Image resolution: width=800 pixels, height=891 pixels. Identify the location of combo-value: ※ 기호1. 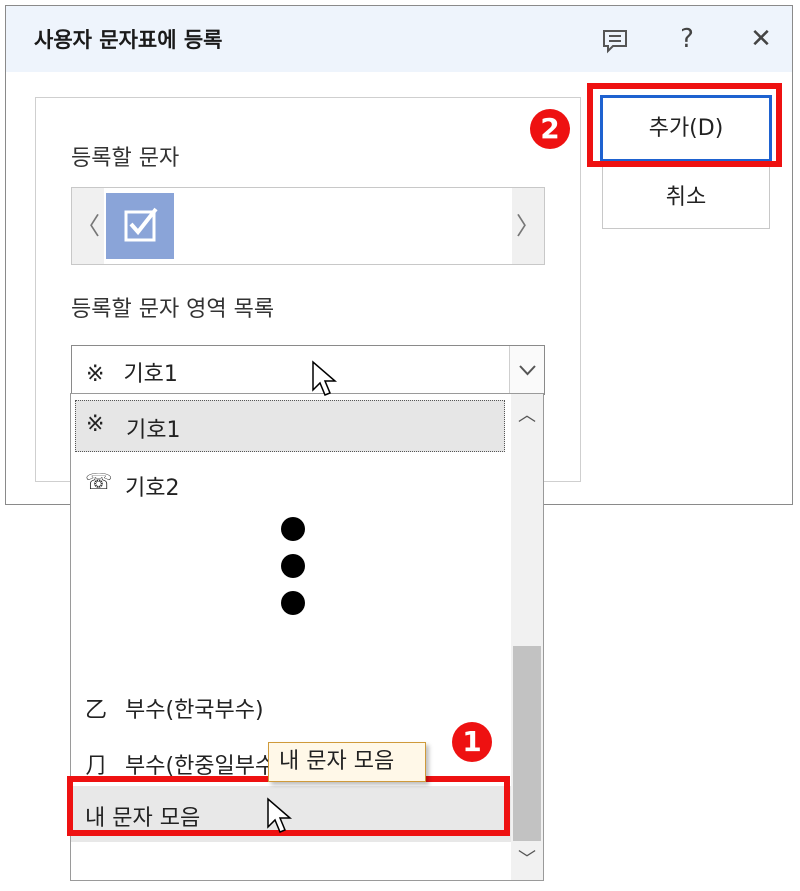
(132, 372).